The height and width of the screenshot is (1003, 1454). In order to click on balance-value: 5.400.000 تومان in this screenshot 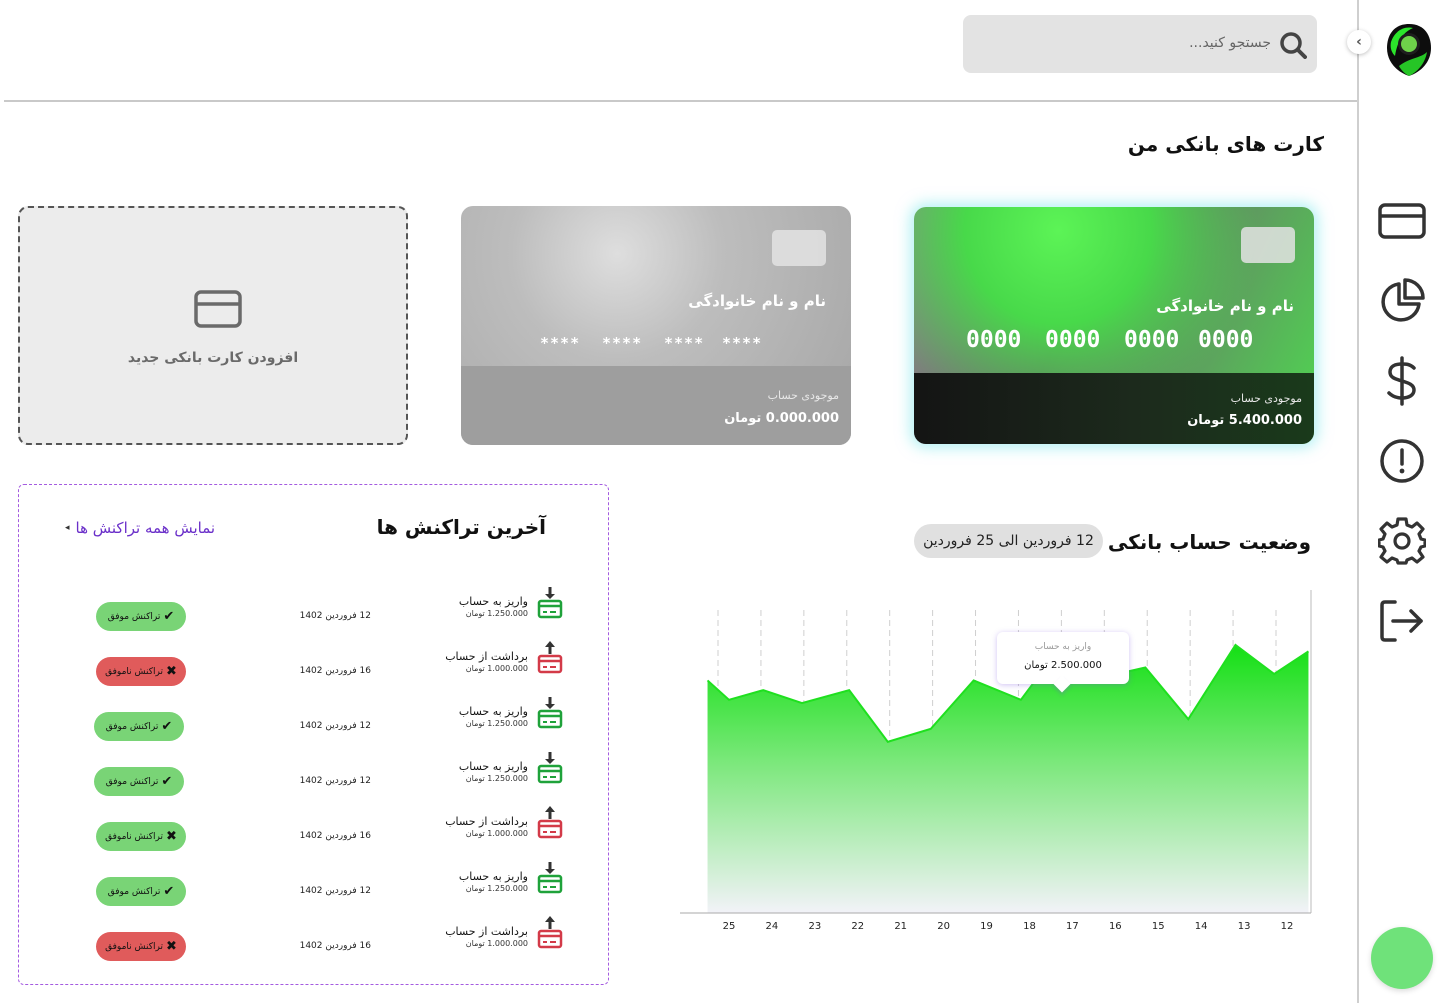, I will do `click(1244, 420)`.